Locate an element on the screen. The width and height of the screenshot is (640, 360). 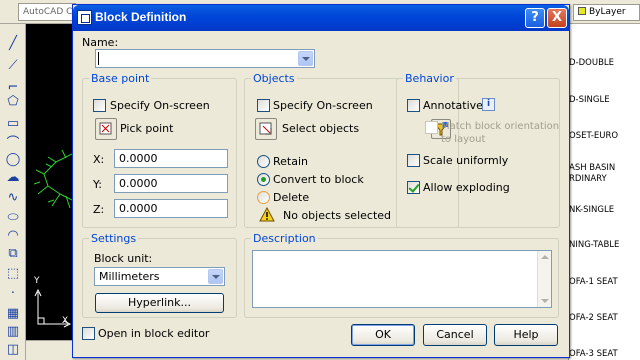
pick-point-icon is located at coordinates (105, 128).